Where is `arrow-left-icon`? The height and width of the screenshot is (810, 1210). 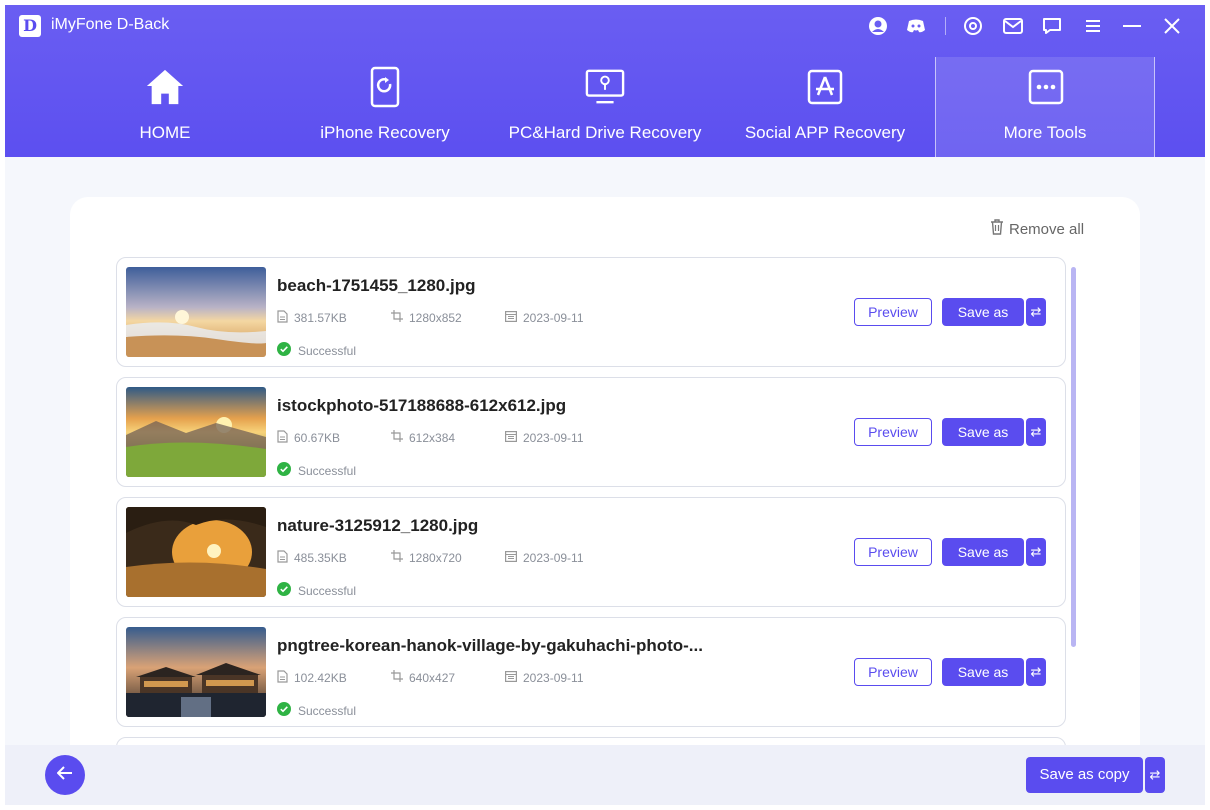 arrow-left-icon is located at coordinates (64, 775).